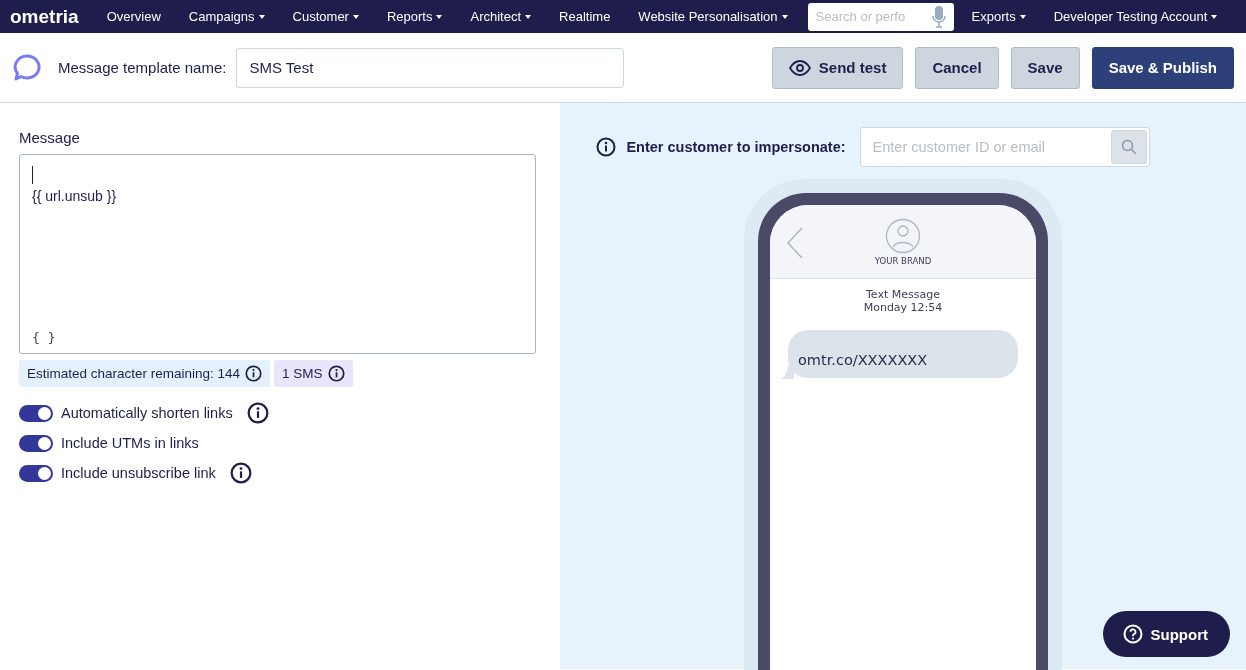 This screenshot has height=670, width=1246. What do you see at coordinates (837, 67) in the screenshot?
I see `send-test-button: Send test` at bounding box center [837, 67].